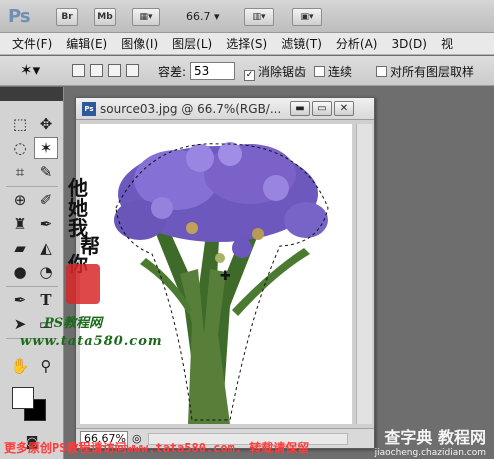 Image resolution: width=494 pixels, height=459 pixels. Describe the element at coordinates (282, 72) in the screenshot. I see `antialias-label: 消除锯齿` at that location.